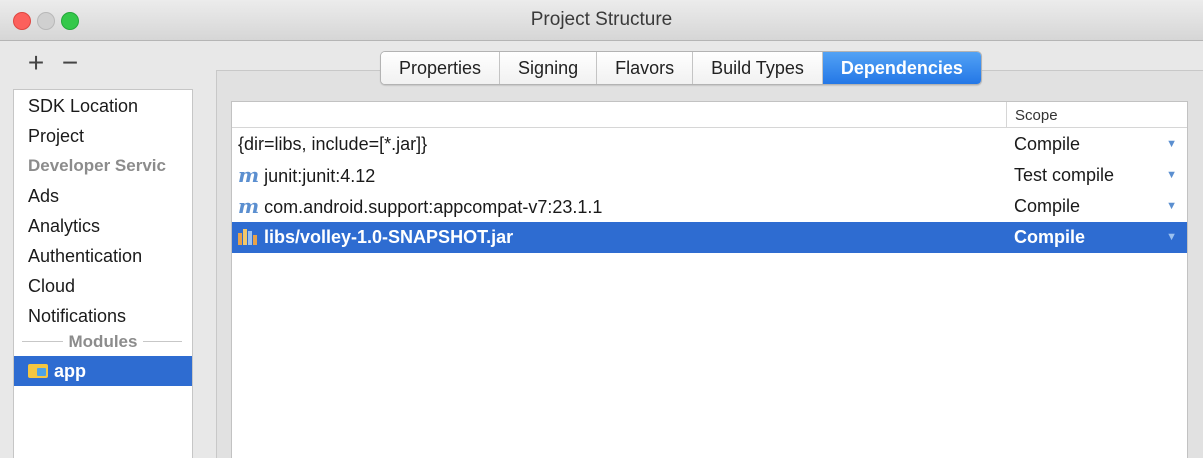  I want to click on sidebar-item-module-app: app, so click(103, 371).